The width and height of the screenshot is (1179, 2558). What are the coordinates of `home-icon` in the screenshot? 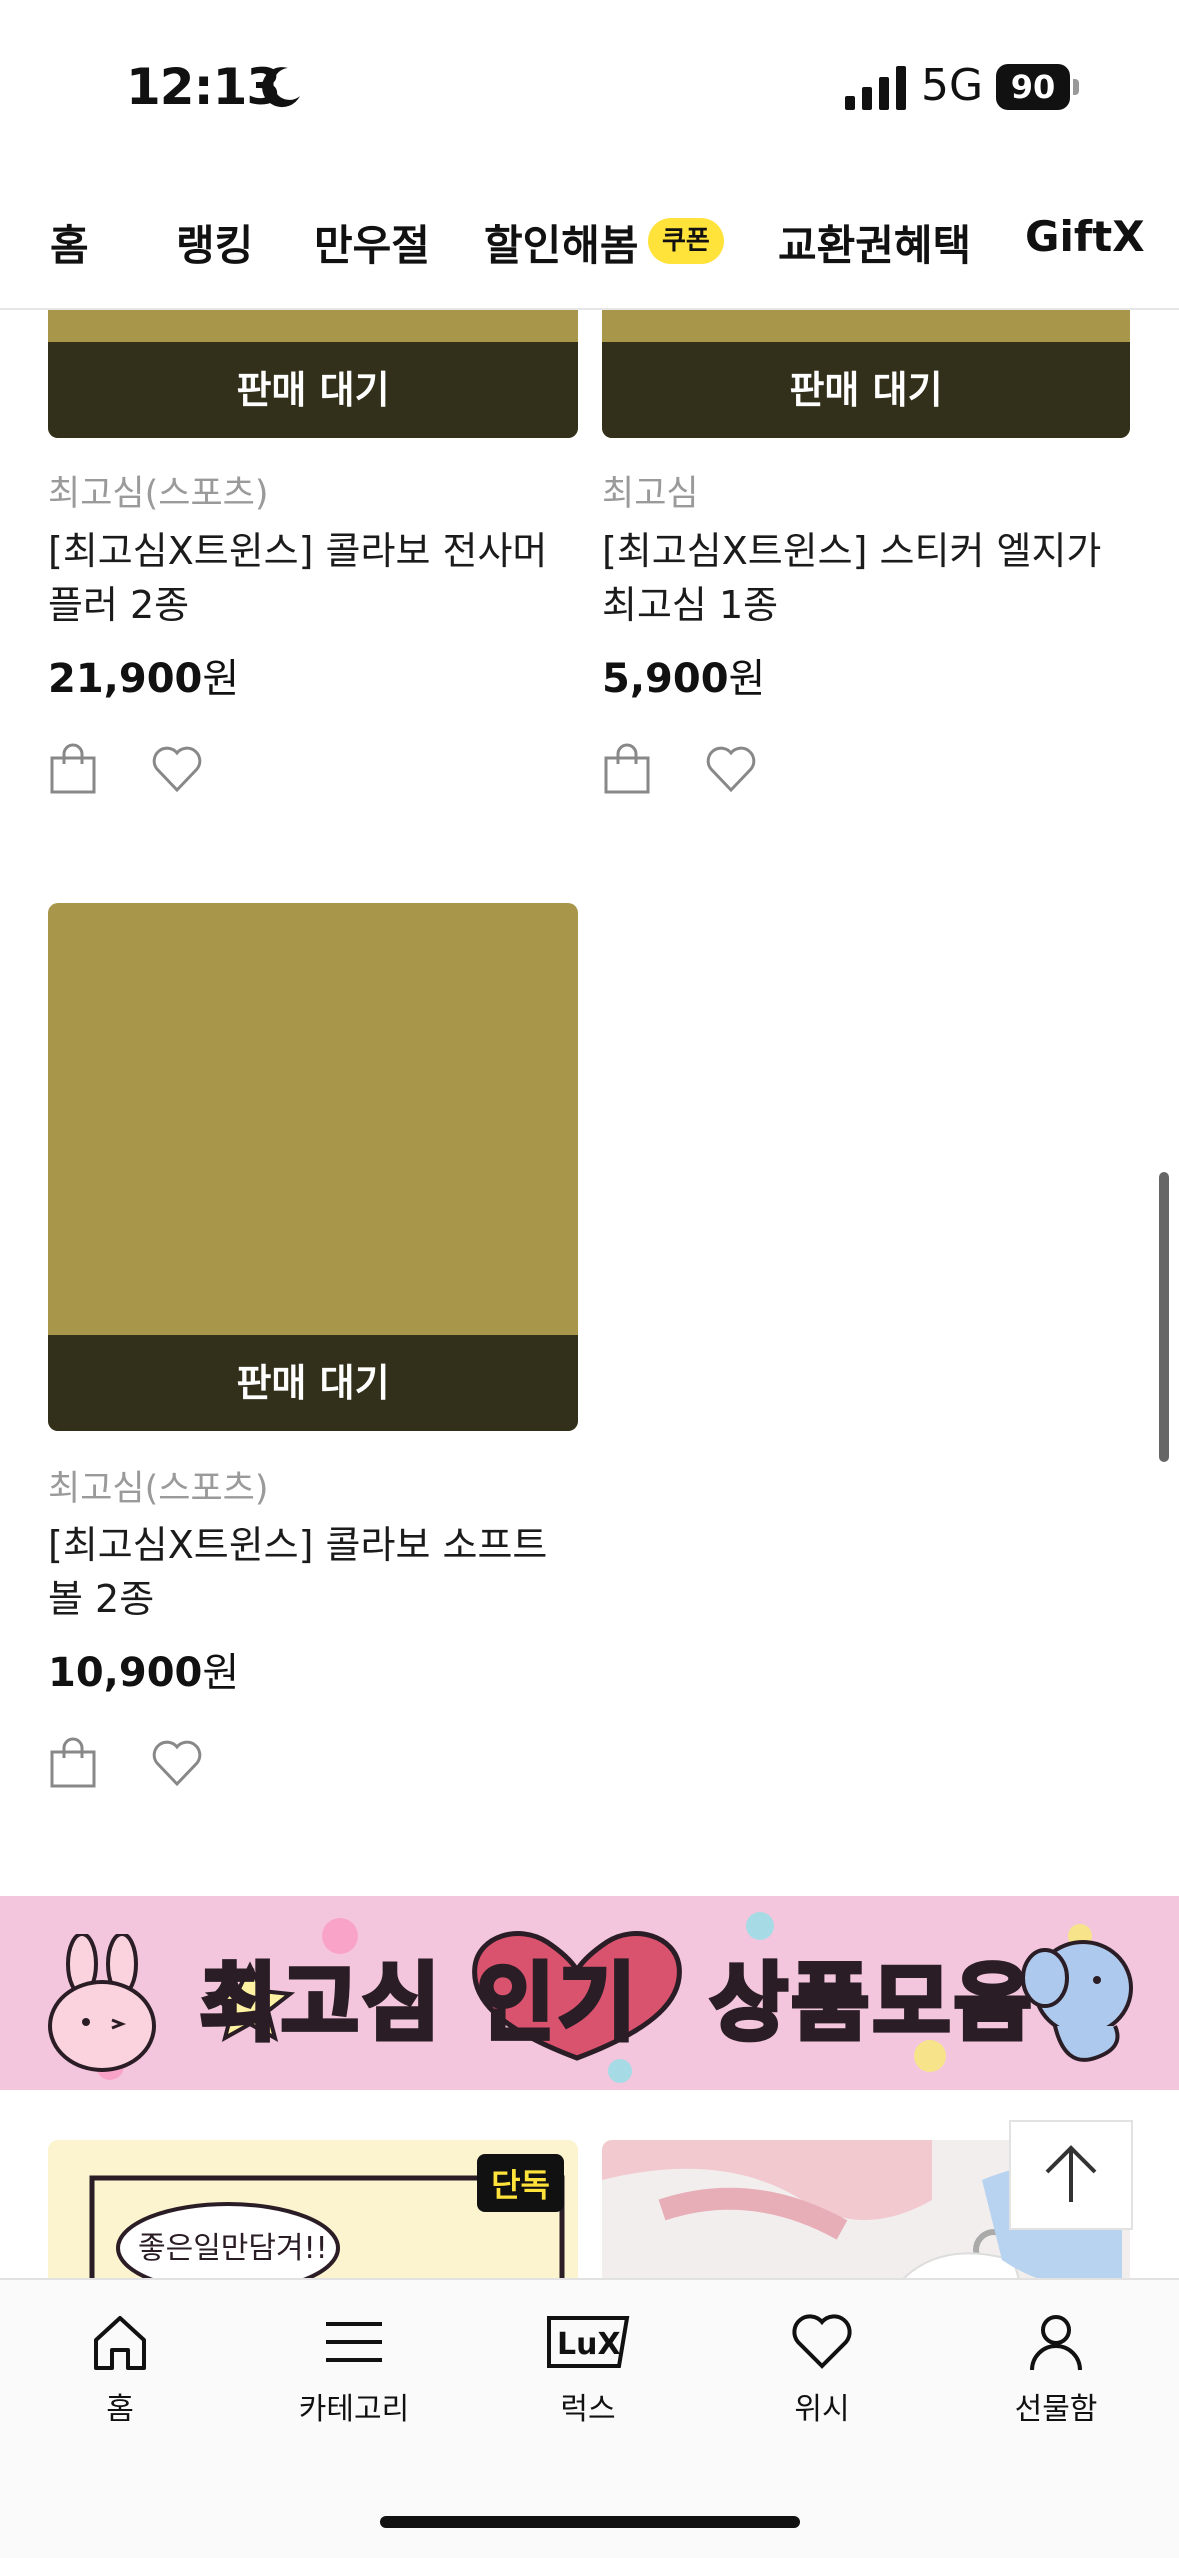 It's located at (120, 2343).